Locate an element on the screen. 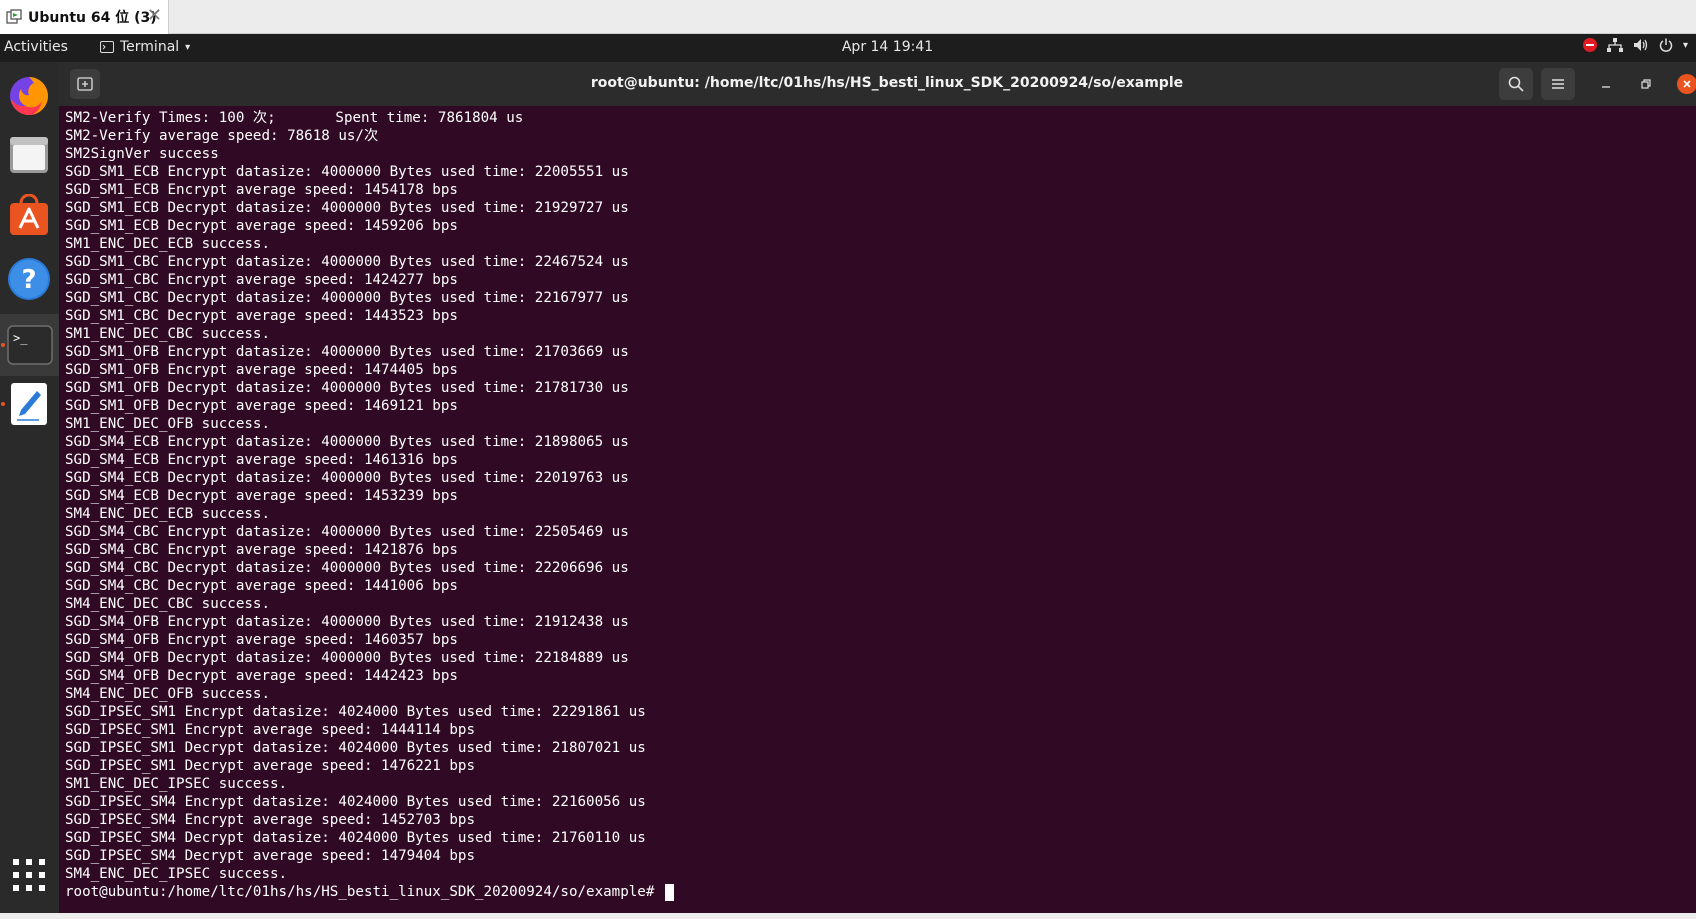 This screenshot has height=919, width=1696. dock-show-apps is located at coordinates (29, 875).